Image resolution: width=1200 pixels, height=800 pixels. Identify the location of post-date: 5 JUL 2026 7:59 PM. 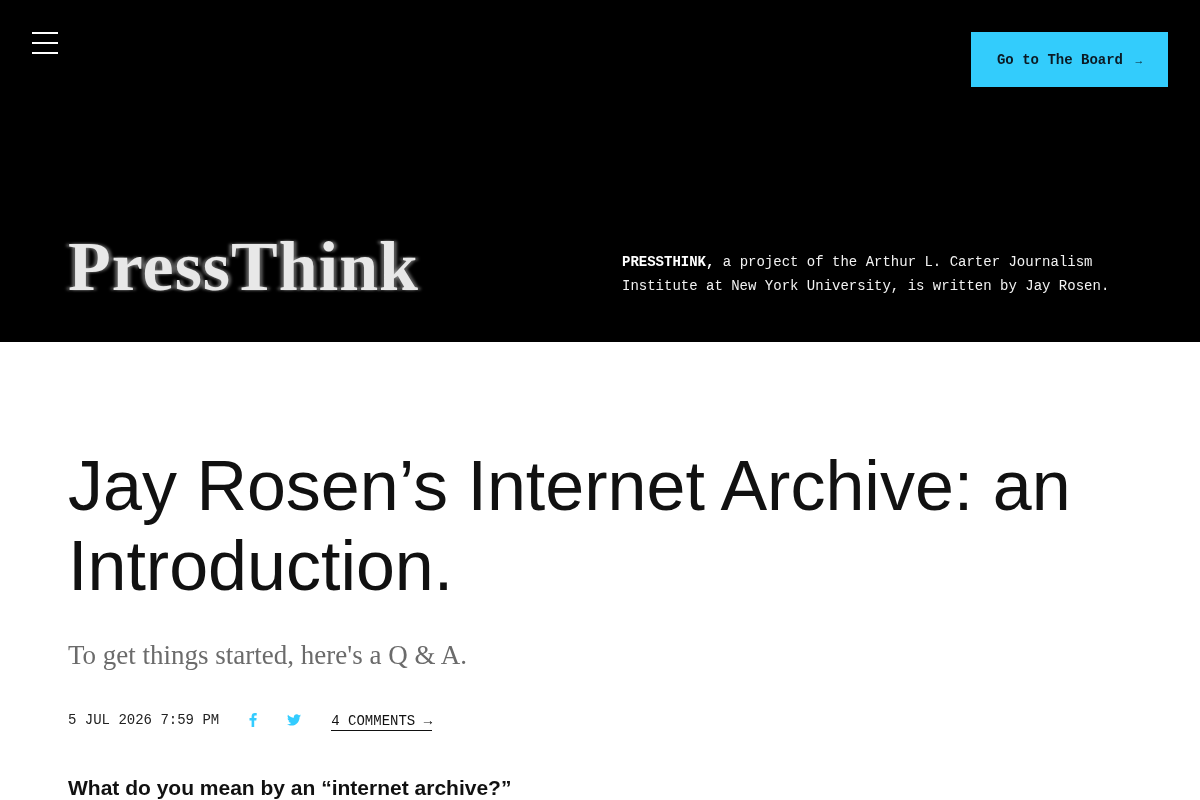
(144, 720).